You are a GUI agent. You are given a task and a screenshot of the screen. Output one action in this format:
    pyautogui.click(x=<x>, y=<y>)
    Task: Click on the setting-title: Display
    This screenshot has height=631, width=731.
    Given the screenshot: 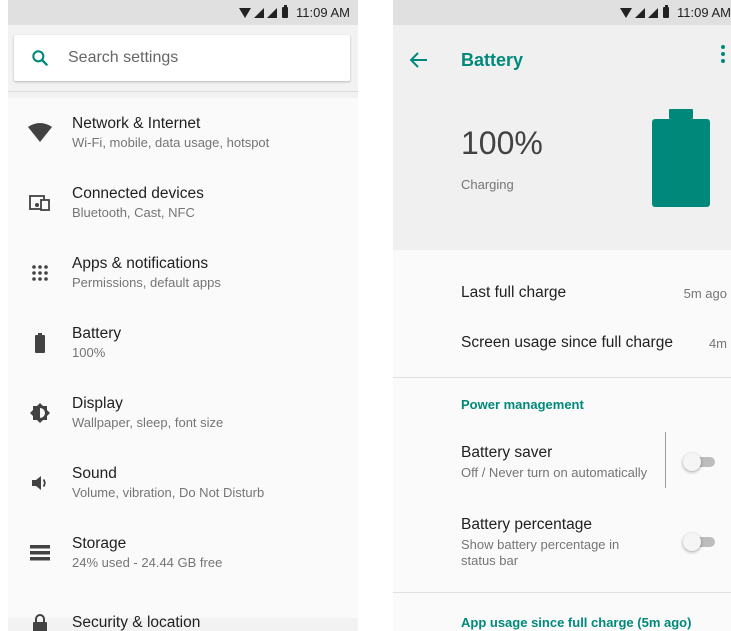 What is the action you would take?
    pyautogui.click(x=97, y=403)
    